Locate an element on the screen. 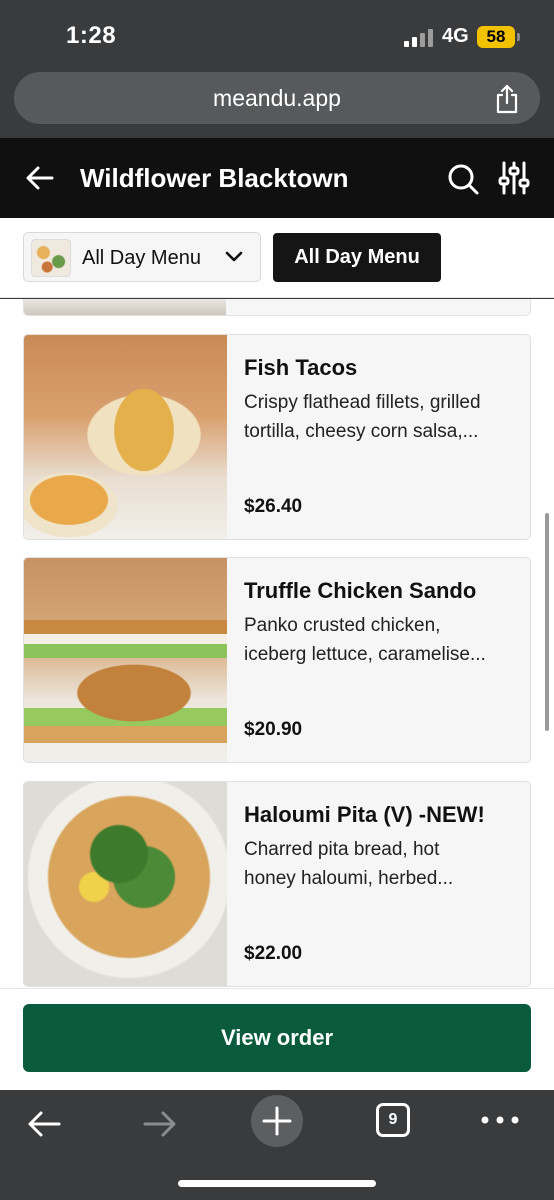  status-time: 1:28 is located at coordinates (91, 35).